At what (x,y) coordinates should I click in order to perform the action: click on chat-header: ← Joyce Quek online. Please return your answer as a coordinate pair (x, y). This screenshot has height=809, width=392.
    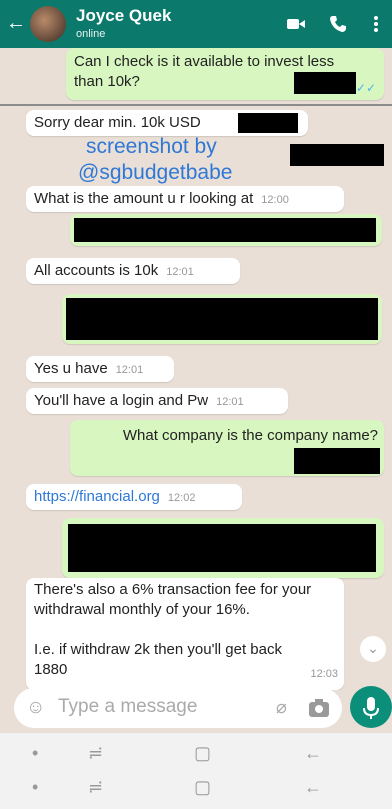
    Looking at the image, I should click on (196, 24).